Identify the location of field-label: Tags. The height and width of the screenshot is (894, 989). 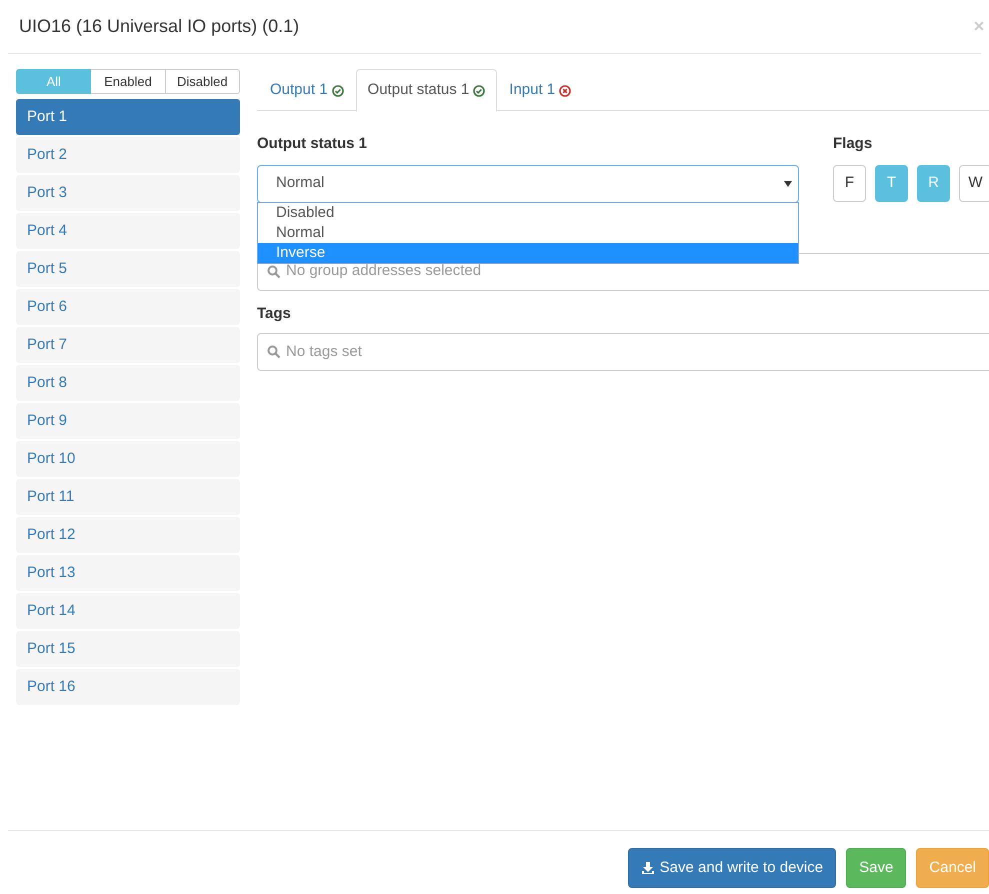
(274, 314).